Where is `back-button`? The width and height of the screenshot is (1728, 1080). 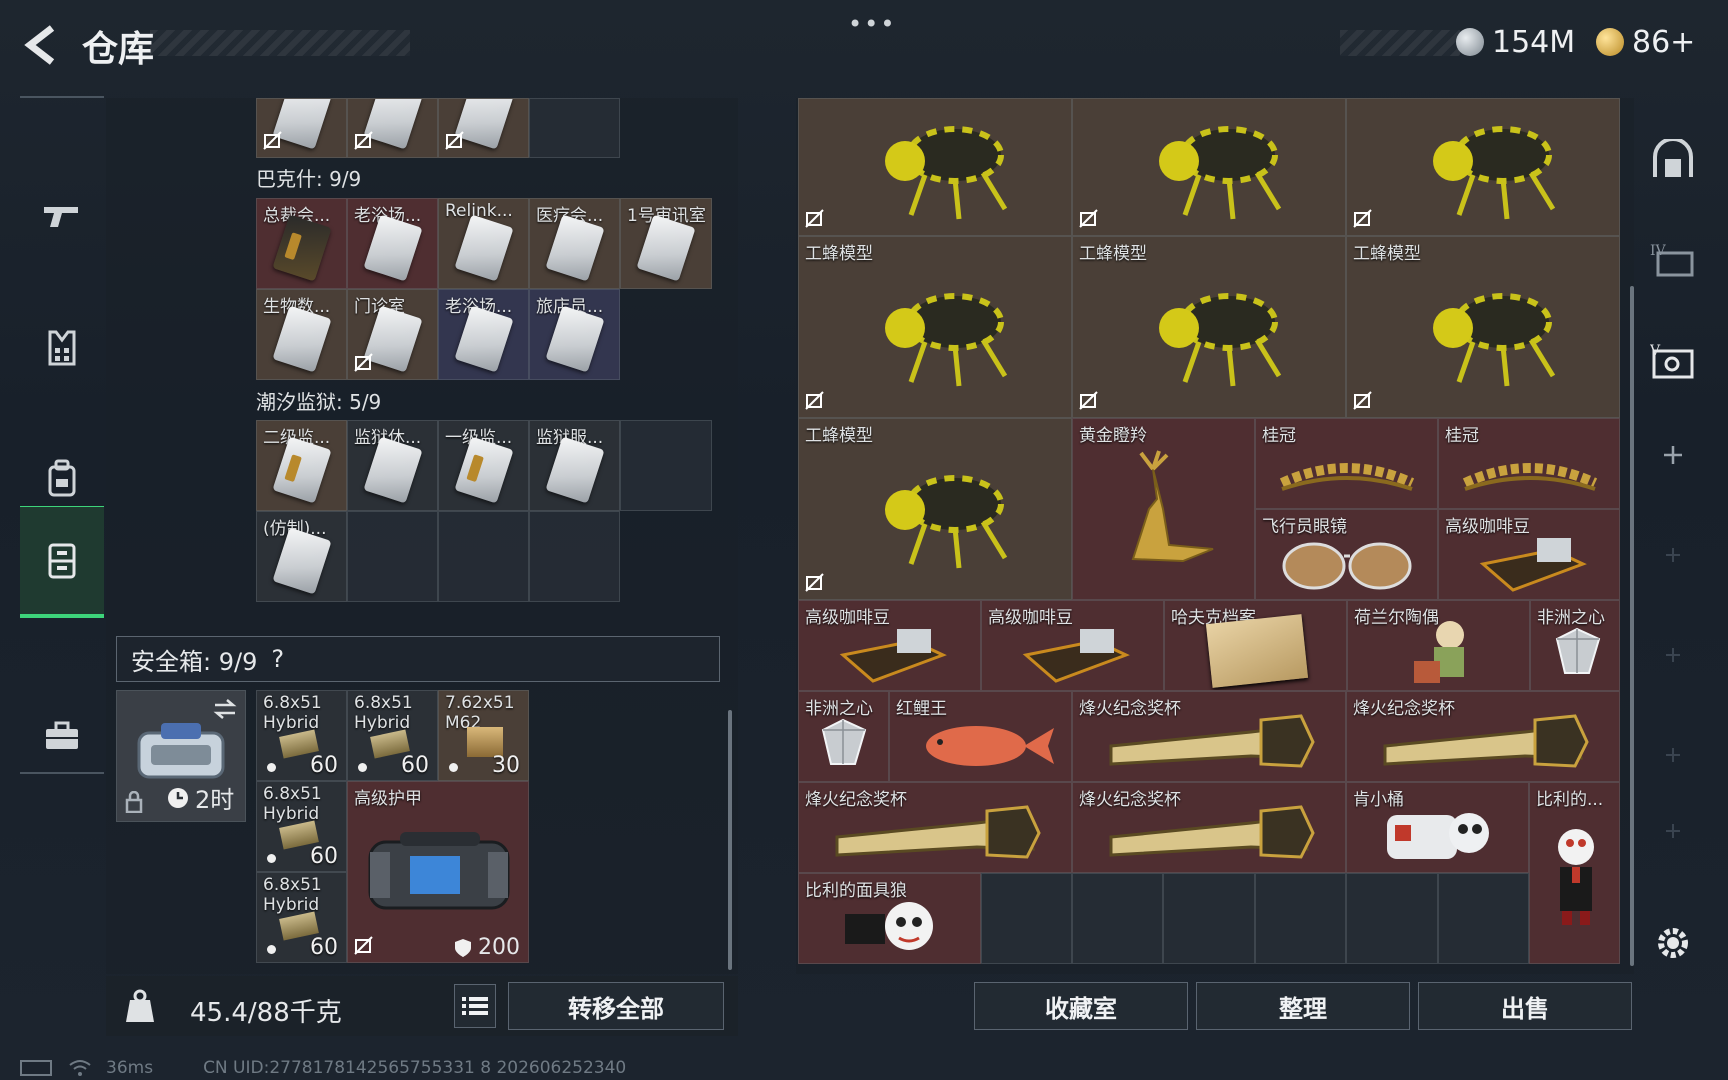 back-button is located at coordinates (40, 45).